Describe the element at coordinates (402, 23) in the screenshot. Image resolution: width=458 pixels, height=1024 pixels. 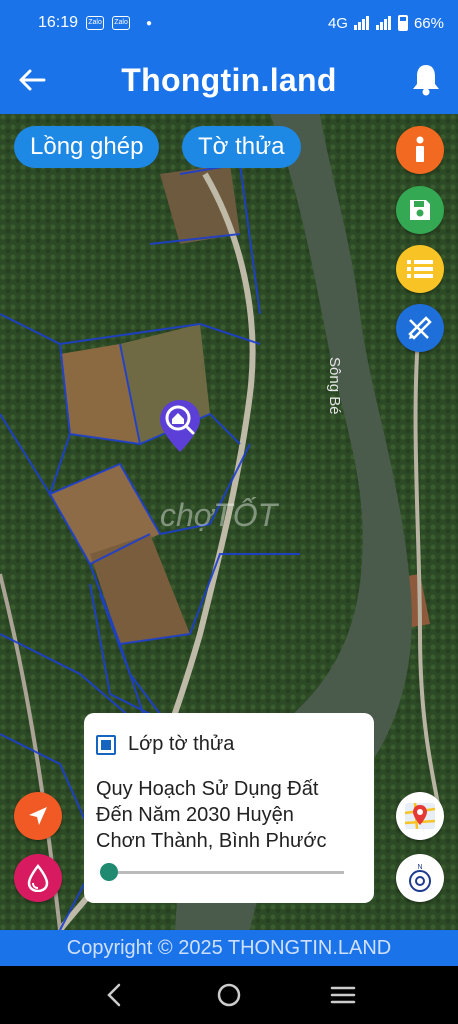
I see `battery-icon` at that location.